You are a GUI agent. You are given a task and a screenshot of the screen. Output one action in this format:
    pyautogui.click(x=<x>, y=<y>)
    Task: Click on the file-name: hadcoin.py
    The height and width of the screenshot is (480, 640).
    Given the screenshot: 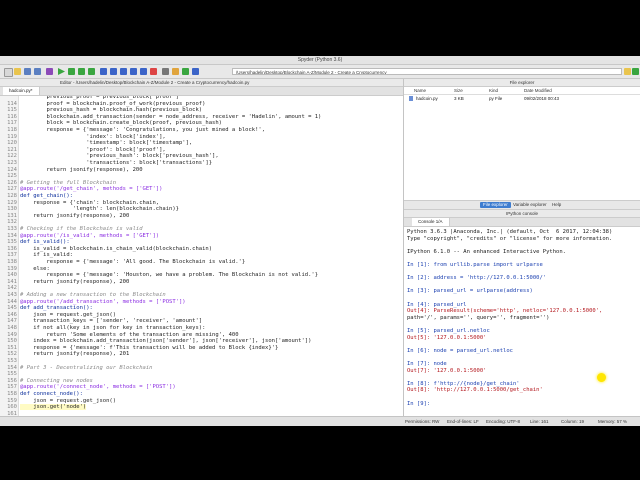 What is the action you would take?
    pyautogui.click(x=427, y=98)
    